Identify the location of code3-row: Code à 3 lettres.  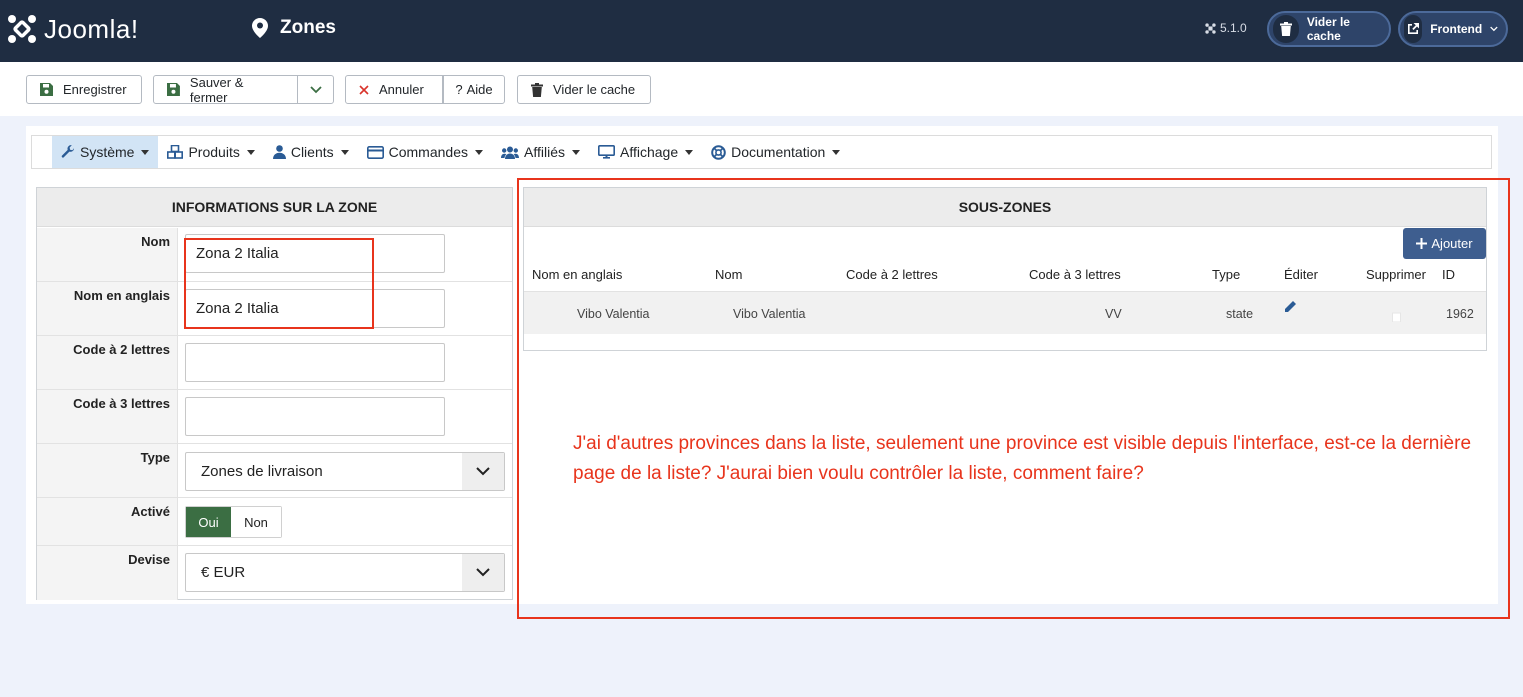
(274, 417).